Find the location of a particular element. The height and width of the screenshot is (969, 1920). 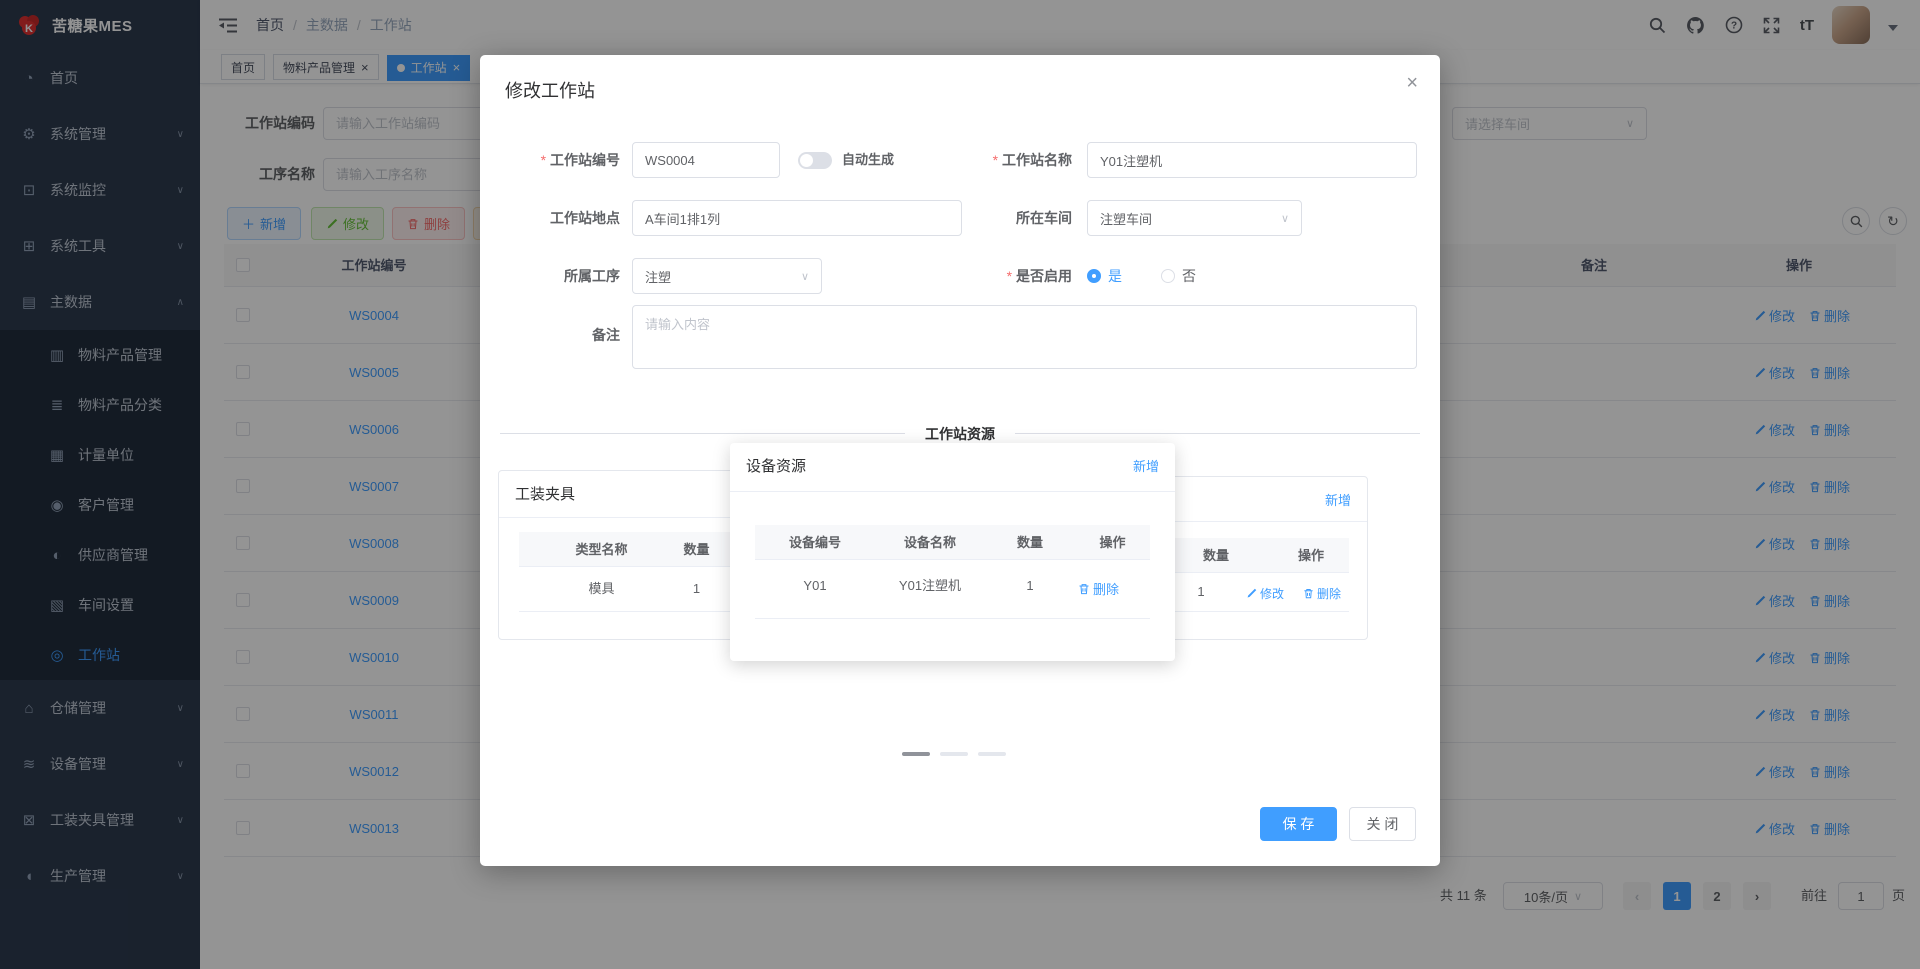

device-resource-card: 设备资源 新增 设备编号 设备名称 数量 操作 Y01 Y01注塑机 1 删除 is located at coordinates (952, 552).